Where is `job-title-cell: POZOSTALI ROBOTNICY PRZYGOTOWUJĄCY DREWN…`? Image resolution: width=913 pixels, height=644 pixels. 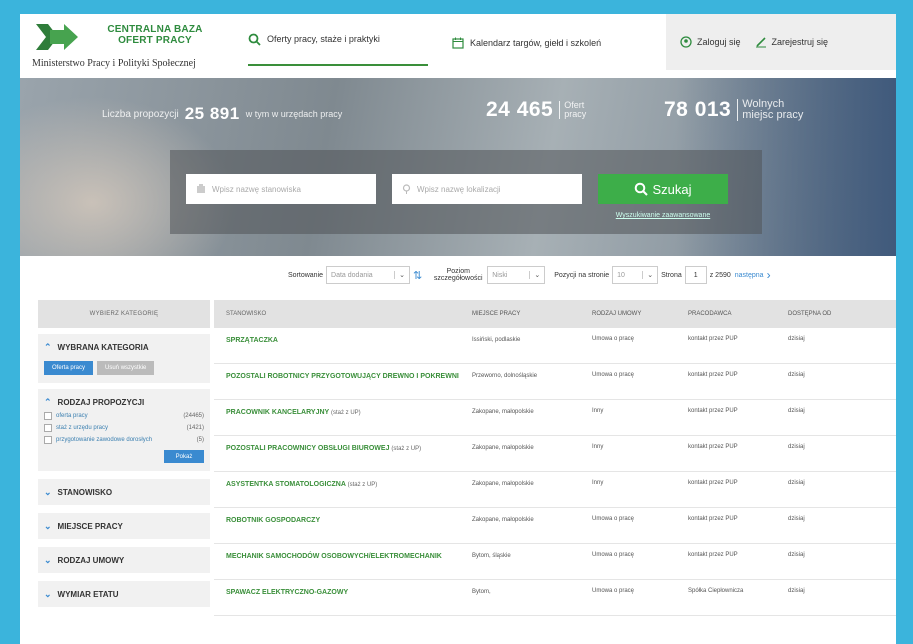
job-title-cell: POZOSTALI ROBOTNICY PRZYGOTOWUJĄCY DREWN… is located at coordinates (343, 377).